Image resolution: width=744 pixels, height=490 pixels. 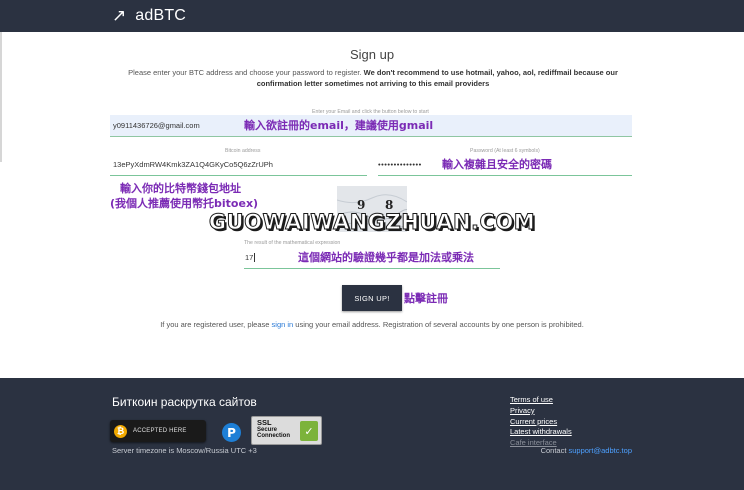 I want to click on lock-icon: ✓, so click(x=309, y=431).